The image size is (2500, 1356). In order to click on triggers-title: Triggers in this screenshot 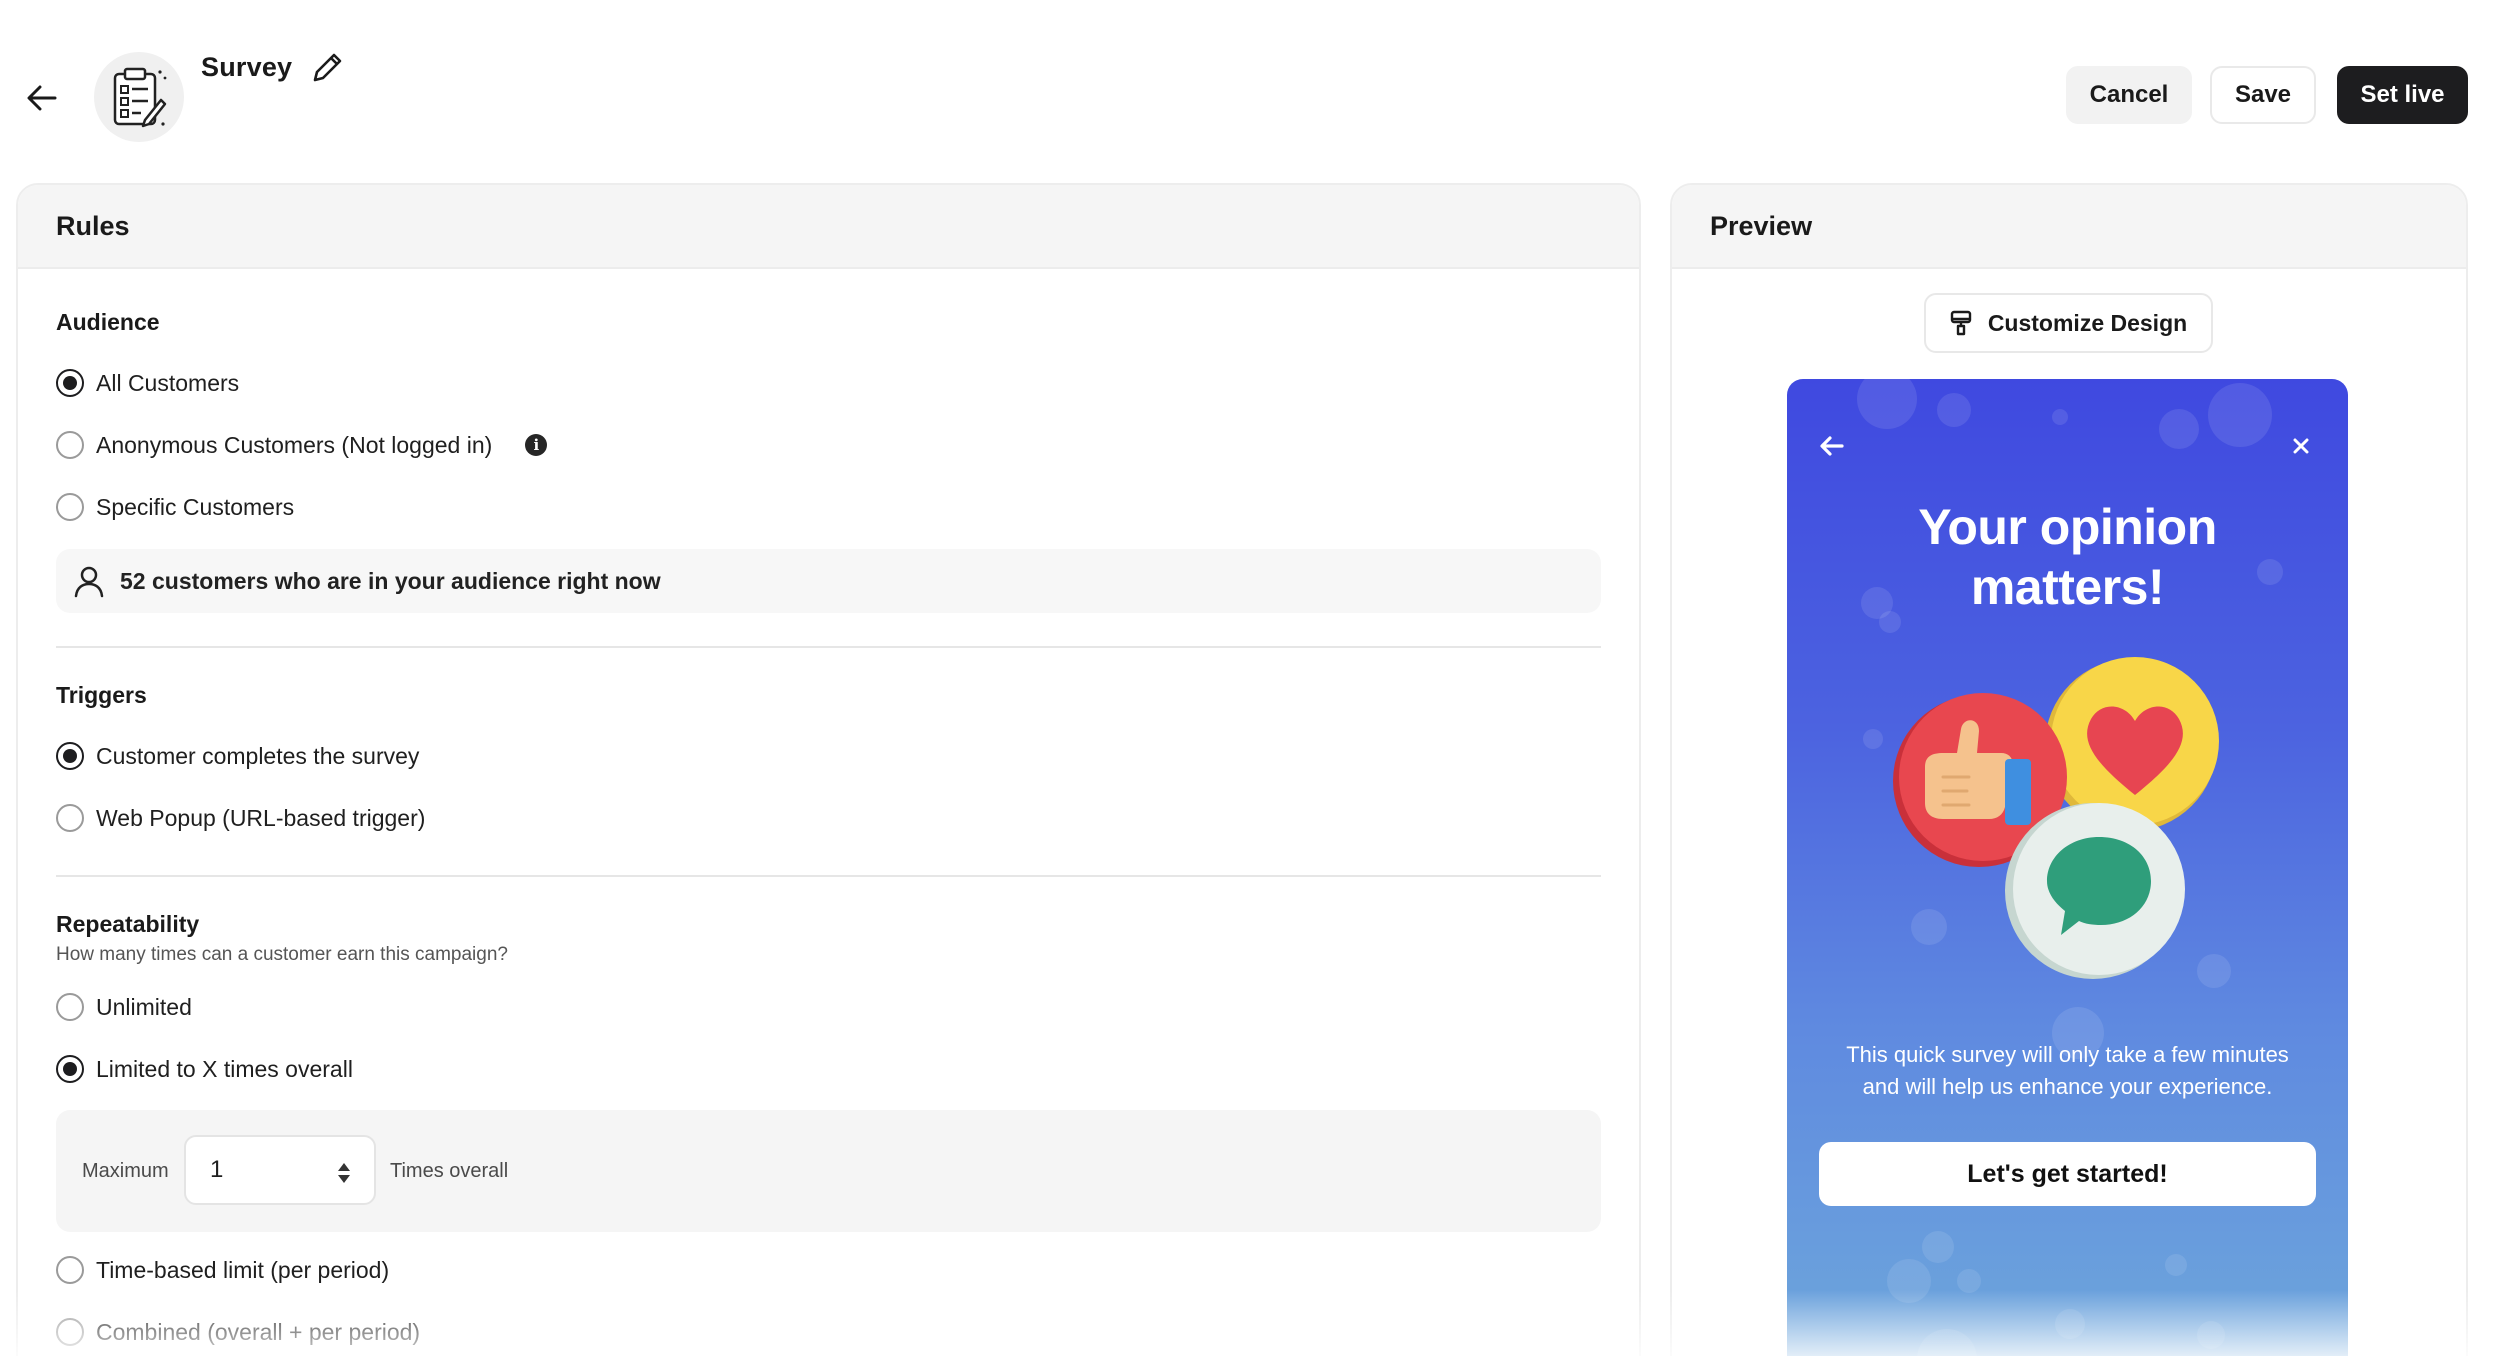, I will do `click(101, 695)`.